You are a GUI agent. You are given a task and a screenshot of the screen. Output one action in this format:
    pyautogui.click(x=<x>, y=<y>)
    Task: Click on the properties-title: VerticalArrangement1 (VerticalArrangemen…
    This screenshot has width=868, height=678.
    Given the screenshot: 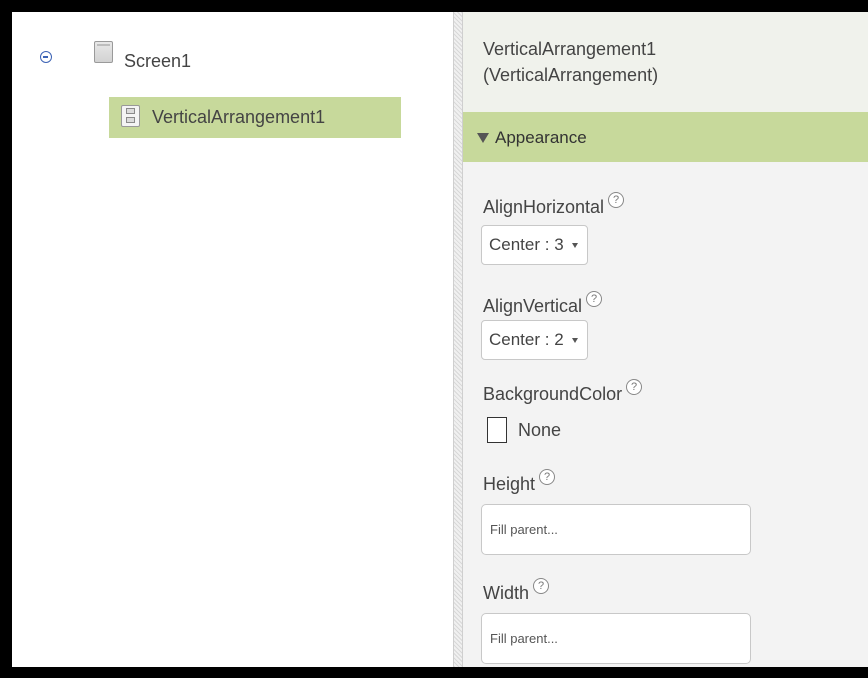 What is the action you would take?
    pyautogui.click(x=571, y=62)
    